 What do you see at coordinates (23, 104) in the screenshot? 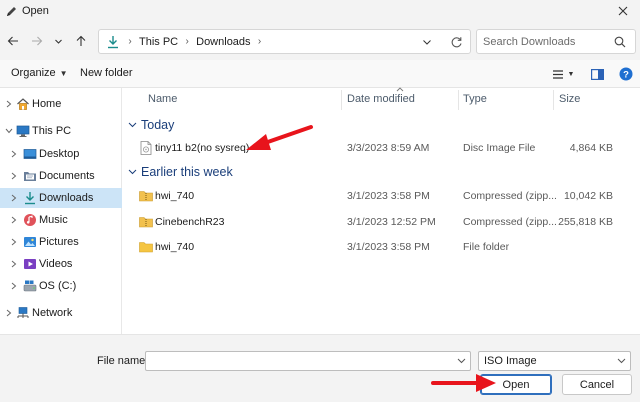
I see `home-icon` at bounding box center [23, 104].